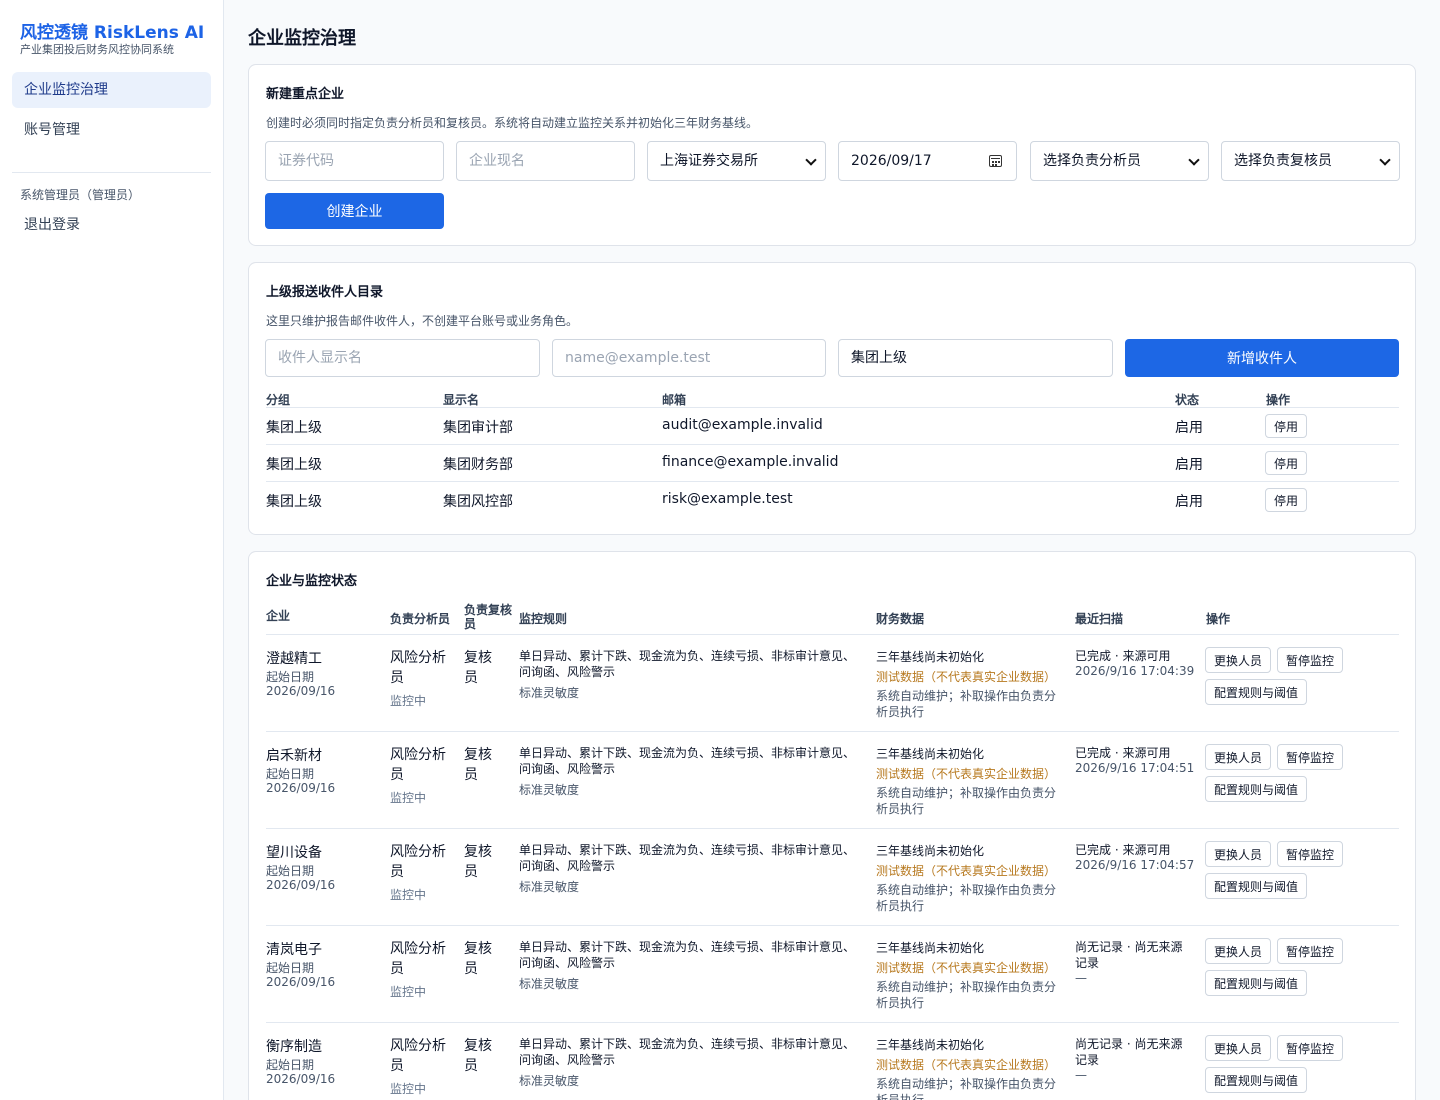  Describe the element at coordinates (995, 161) in the screenshot. I see `calendar-icon` at that location.